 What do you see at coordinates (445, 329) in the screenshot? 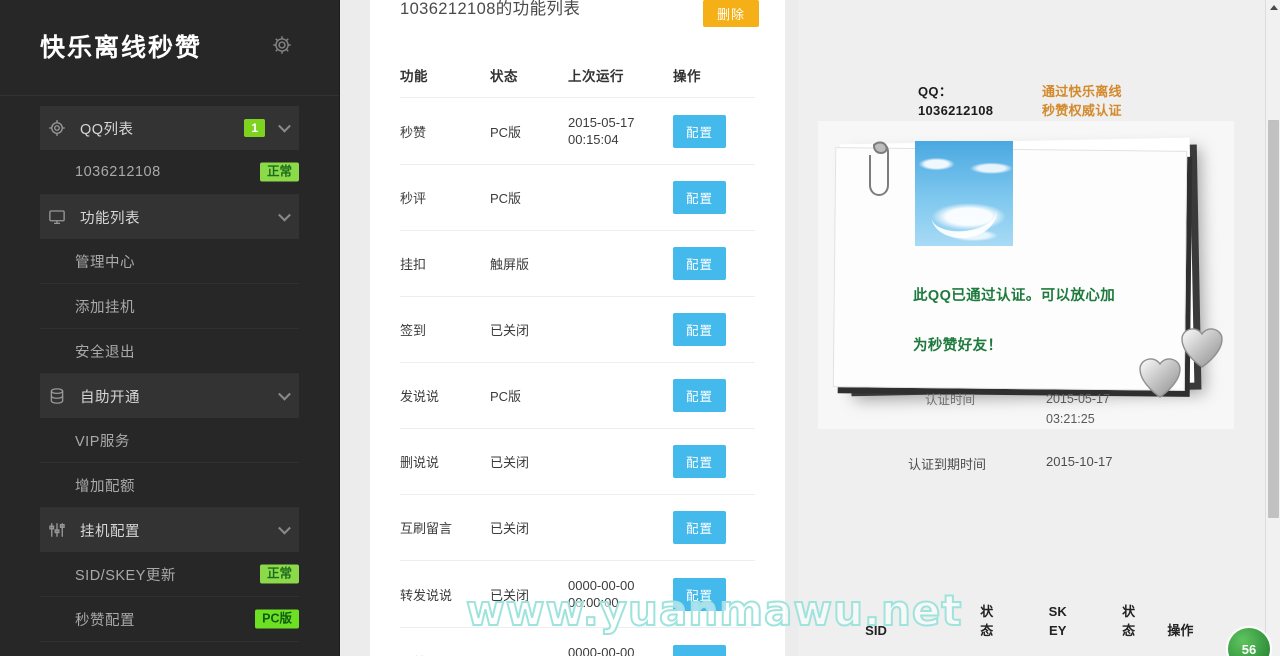
I see `cell-function: 签到` at bounding box center [445, 329].